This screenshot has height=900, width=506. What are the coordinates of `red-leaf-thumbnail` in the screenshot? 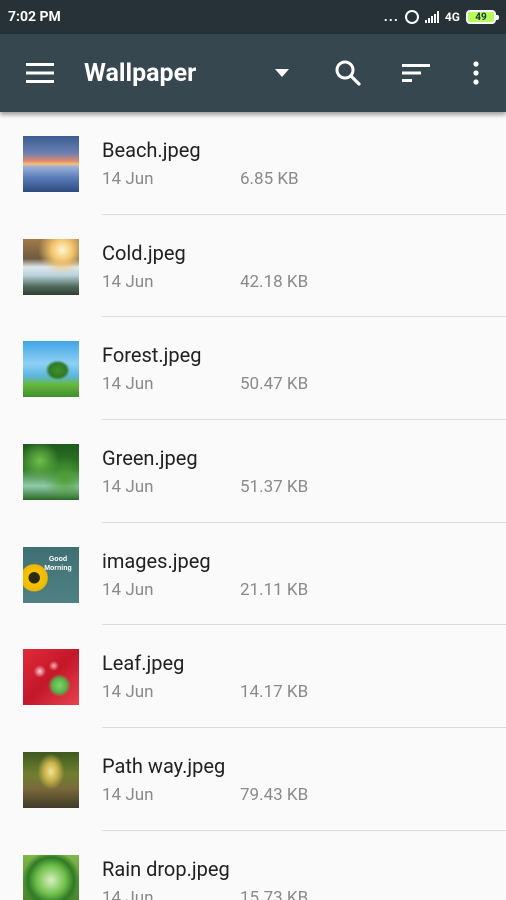 It's located at (51, 677).